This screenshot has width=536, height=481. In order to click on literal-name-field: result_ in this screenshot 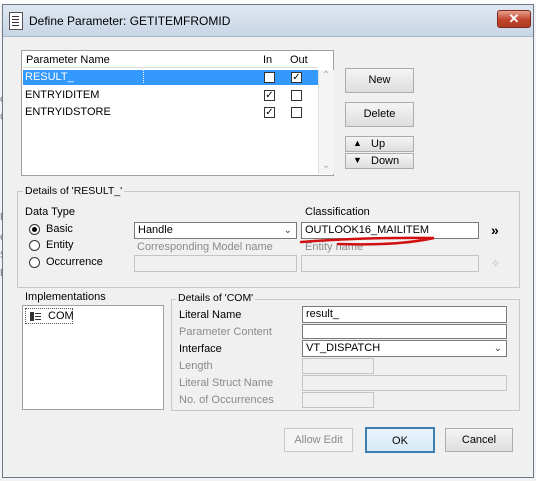, I will do `click(404, 314)`.